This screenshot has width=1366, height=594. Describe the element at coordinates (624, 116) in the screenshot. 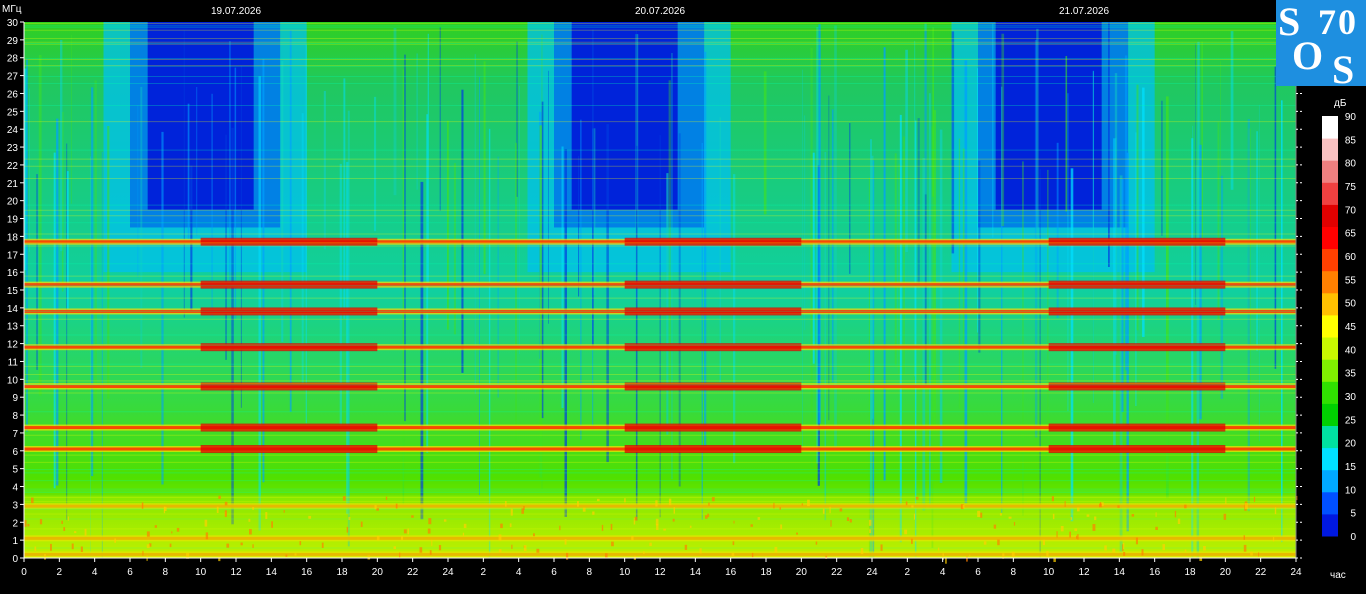

I see `night-region` at that location.